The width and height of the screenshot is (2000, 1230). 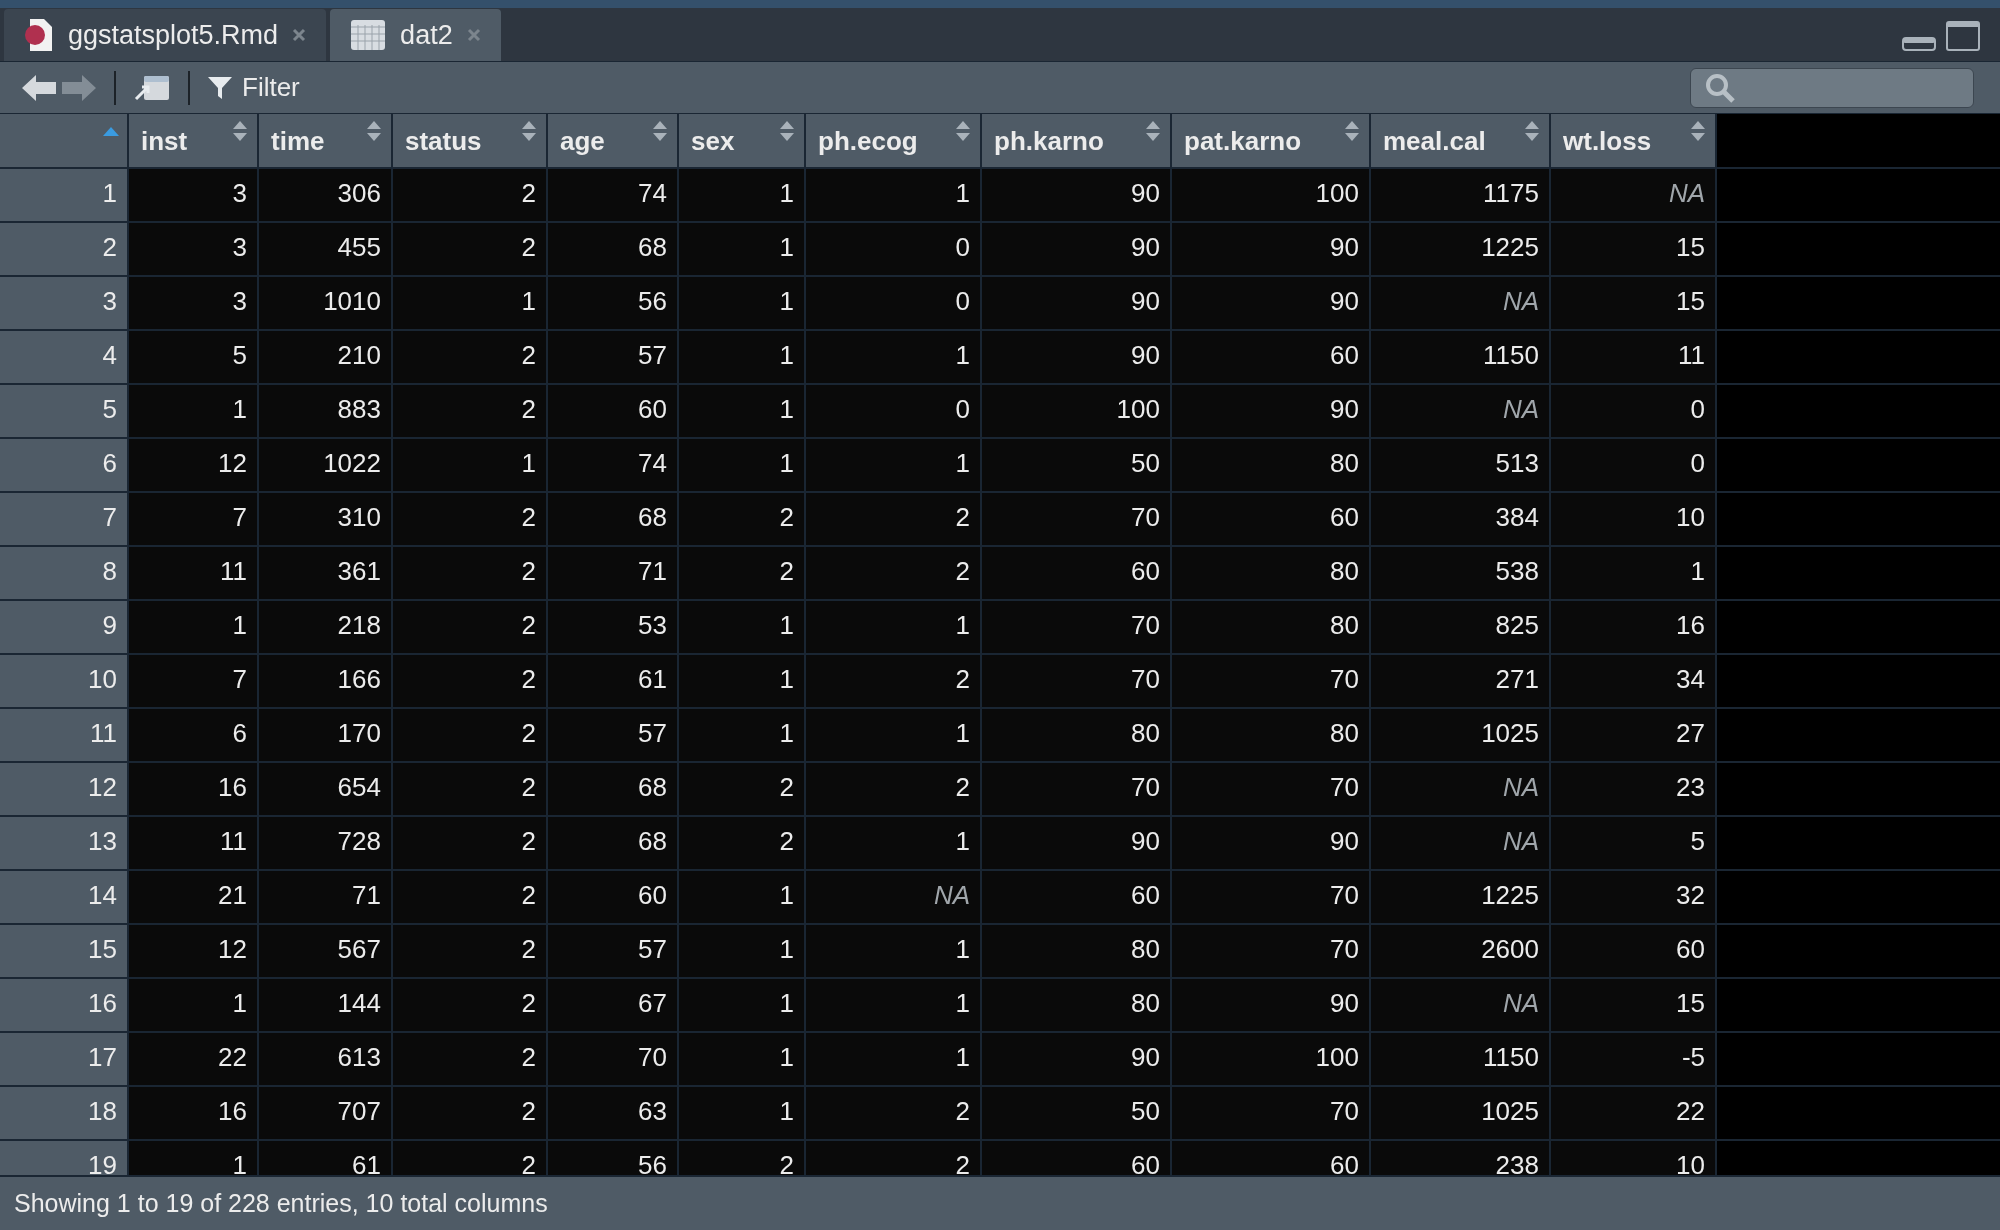 I want to click on column-header: time, so click(x=326, y=140).